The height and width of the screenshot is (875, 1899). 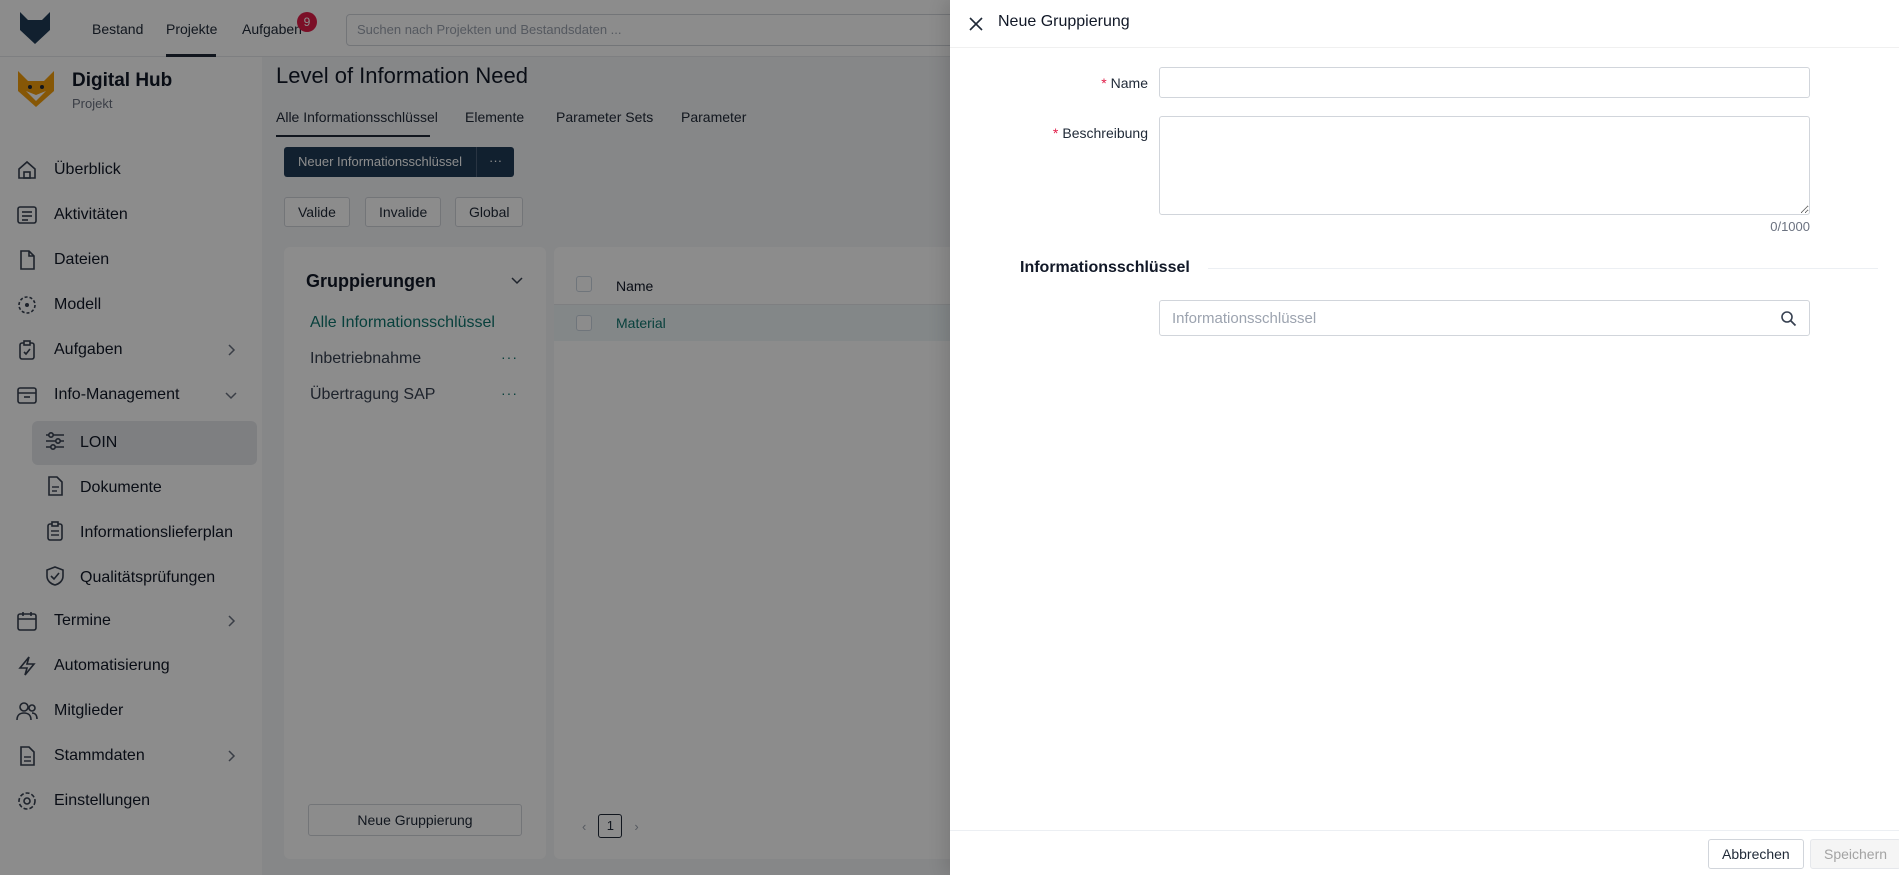 What do you see at coordinates (976, 24) in the screenshot?
I see `close-icon` at bounding box center [976, 24].